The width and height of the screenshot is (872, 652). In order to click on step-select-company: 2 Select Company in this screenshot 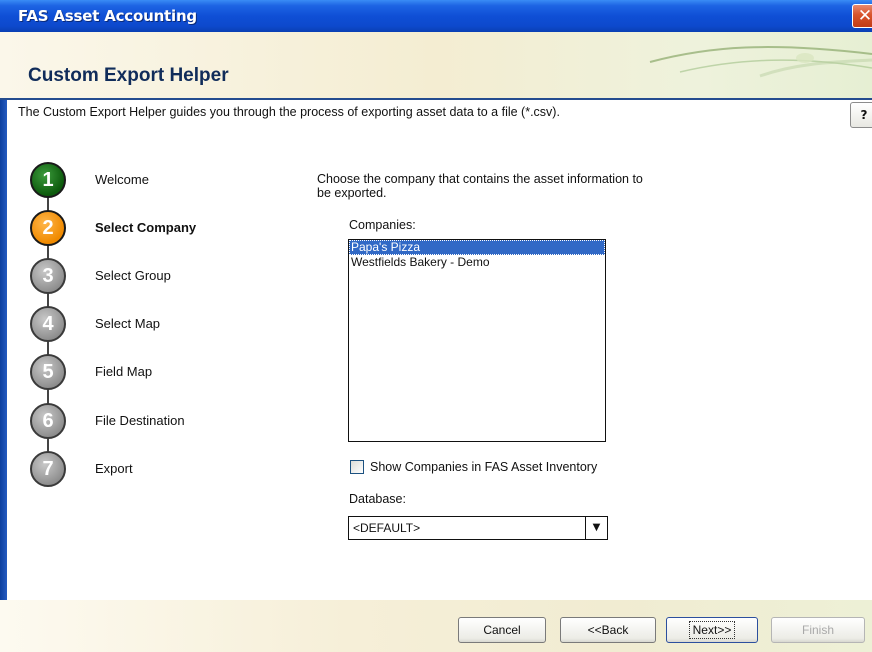, I will do `click(130, 230)`.